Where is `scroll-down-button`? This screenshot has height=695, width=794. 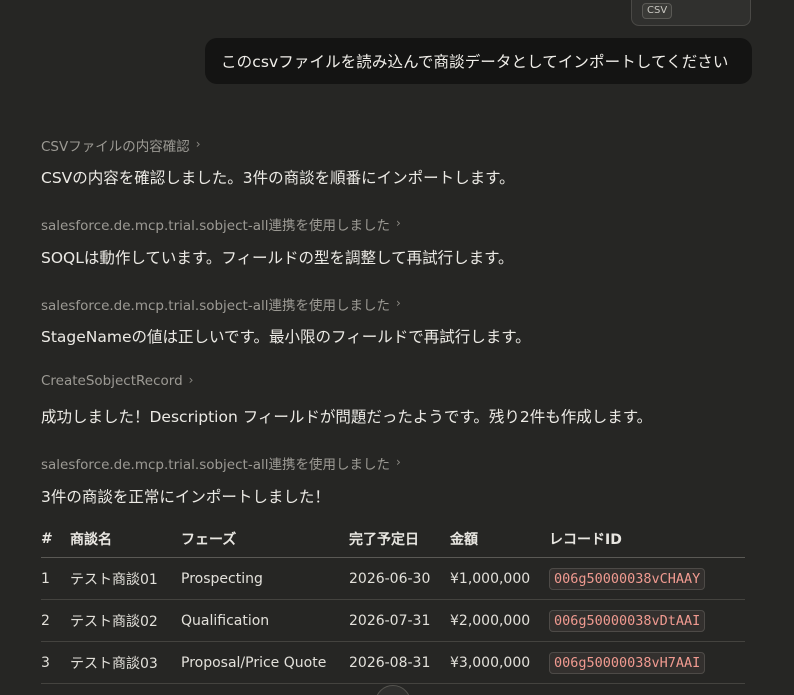
scroll-down-button is located at coordinates (393, 690).